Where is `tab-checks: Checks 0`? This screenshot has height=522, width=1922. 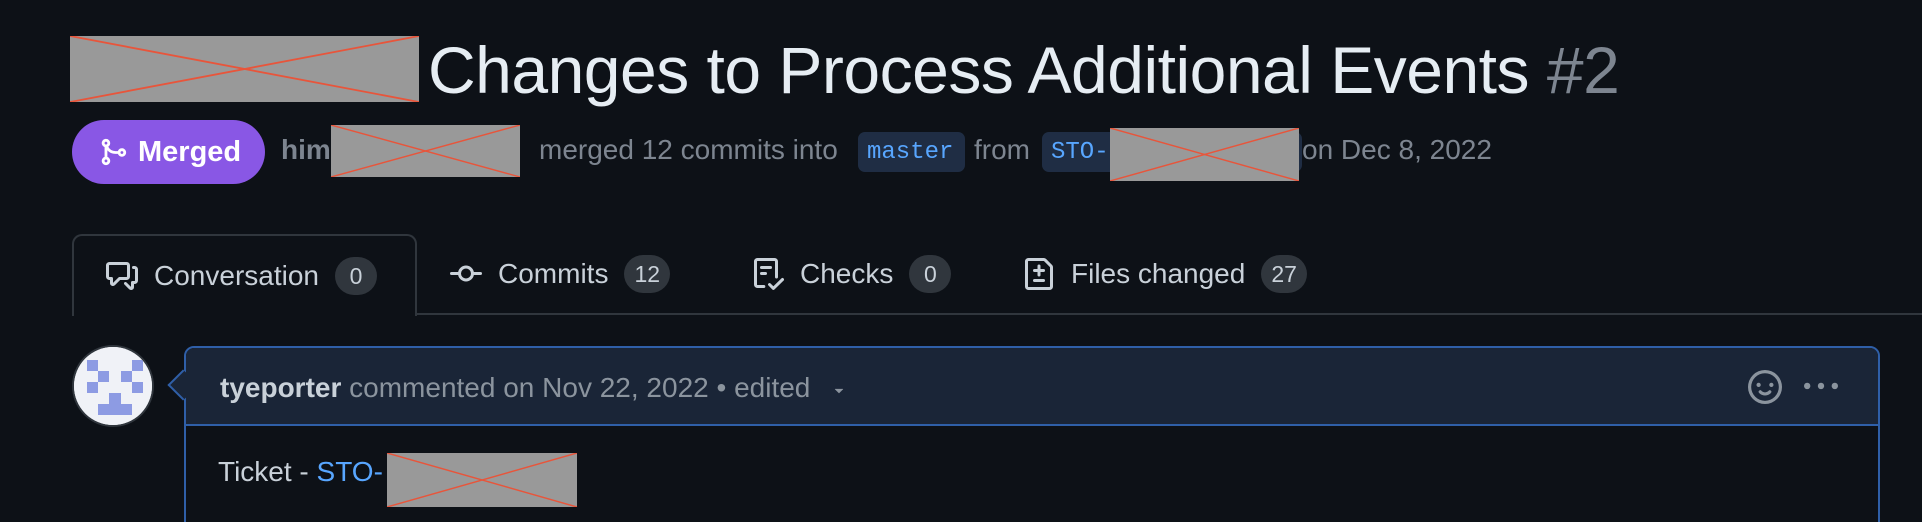
tab-checks: Checks 0 is located at coordinates (852, 274).